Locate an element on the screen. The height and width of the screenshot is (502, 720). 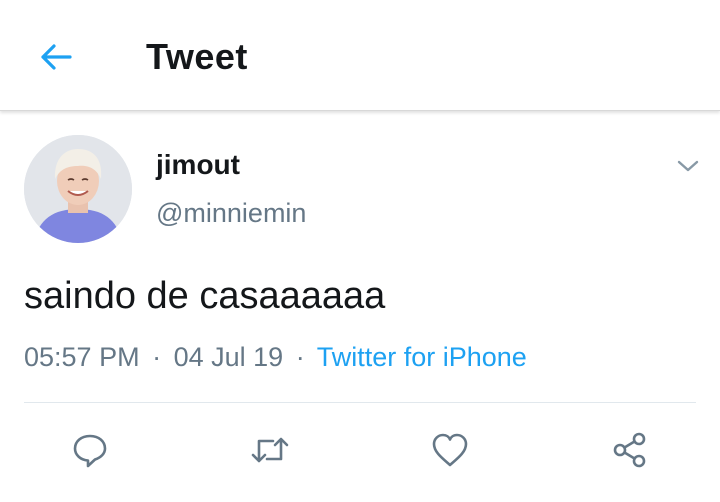
author-name: jimout is located at coordinates (198, 165).